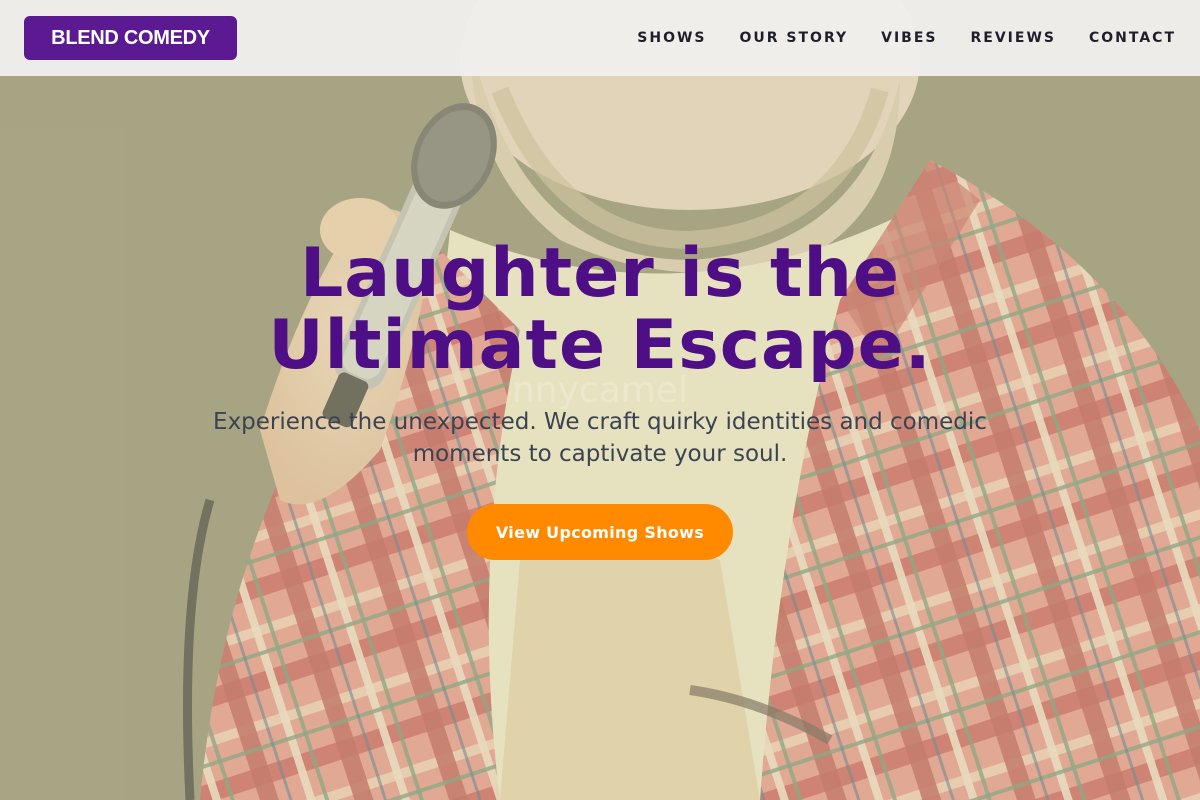 The width and height of the screenshot is (1200, 800). What do you see at coordinates (794, 38) in the screenshot?
I see `nav-link-our-story: OUR STORY` at bounding box center [794, 38].